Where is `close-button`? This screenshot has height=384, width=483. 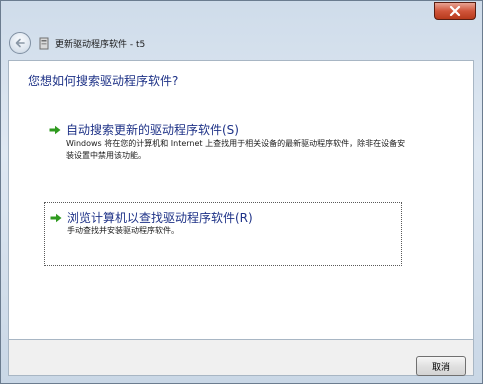
close-button is located at coordinates (455, 11).